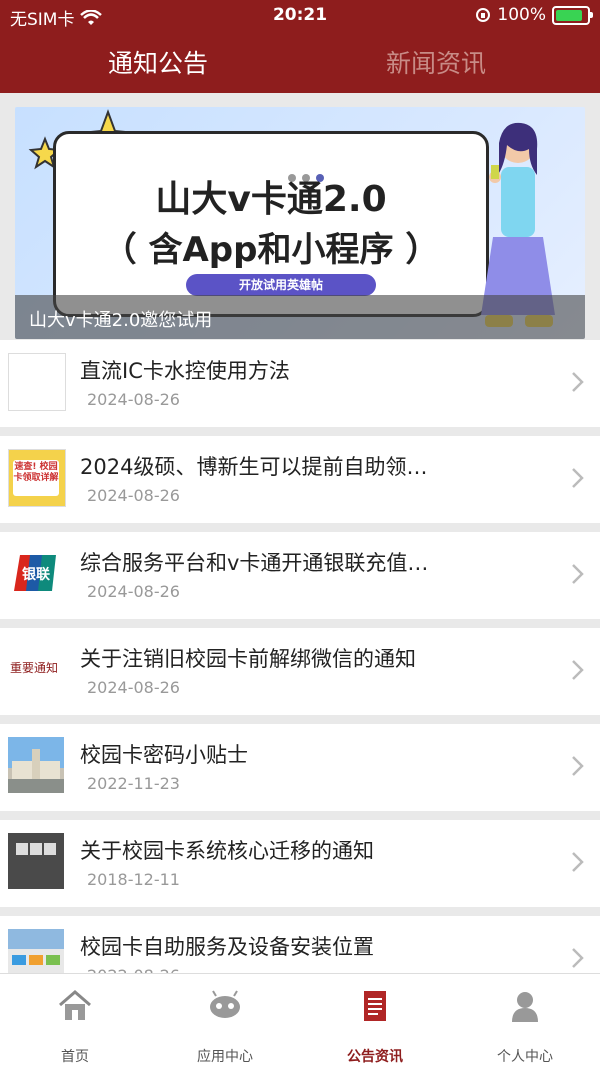 This screenshot has width=600, height=1068. What do you see at coordinates (158, 62) in the screenshot?
I see `tab-notices: 通知公告` at bounding box center [158, 62].